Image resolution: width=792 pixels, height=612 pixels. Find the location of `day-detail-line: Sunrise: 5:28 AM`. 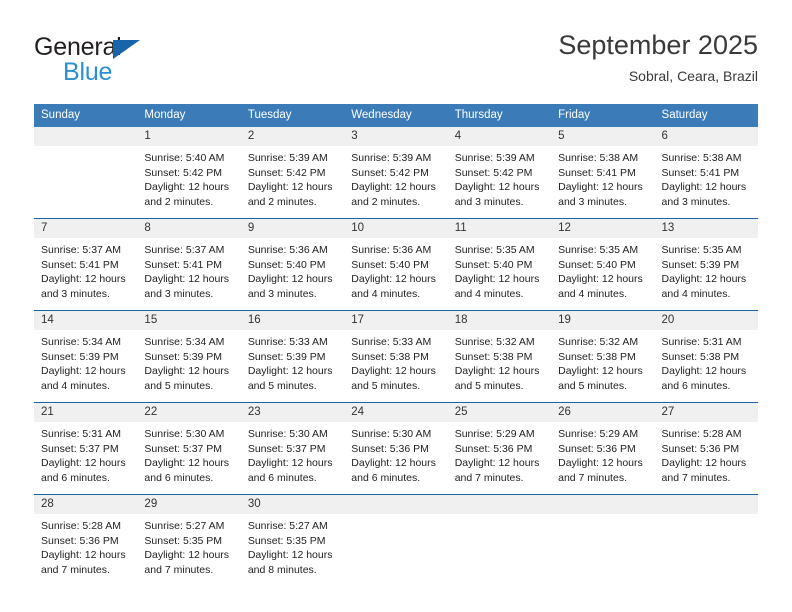

day-detail-line: Sunrise: 5:28 AM is located at coordinates (701, 434).